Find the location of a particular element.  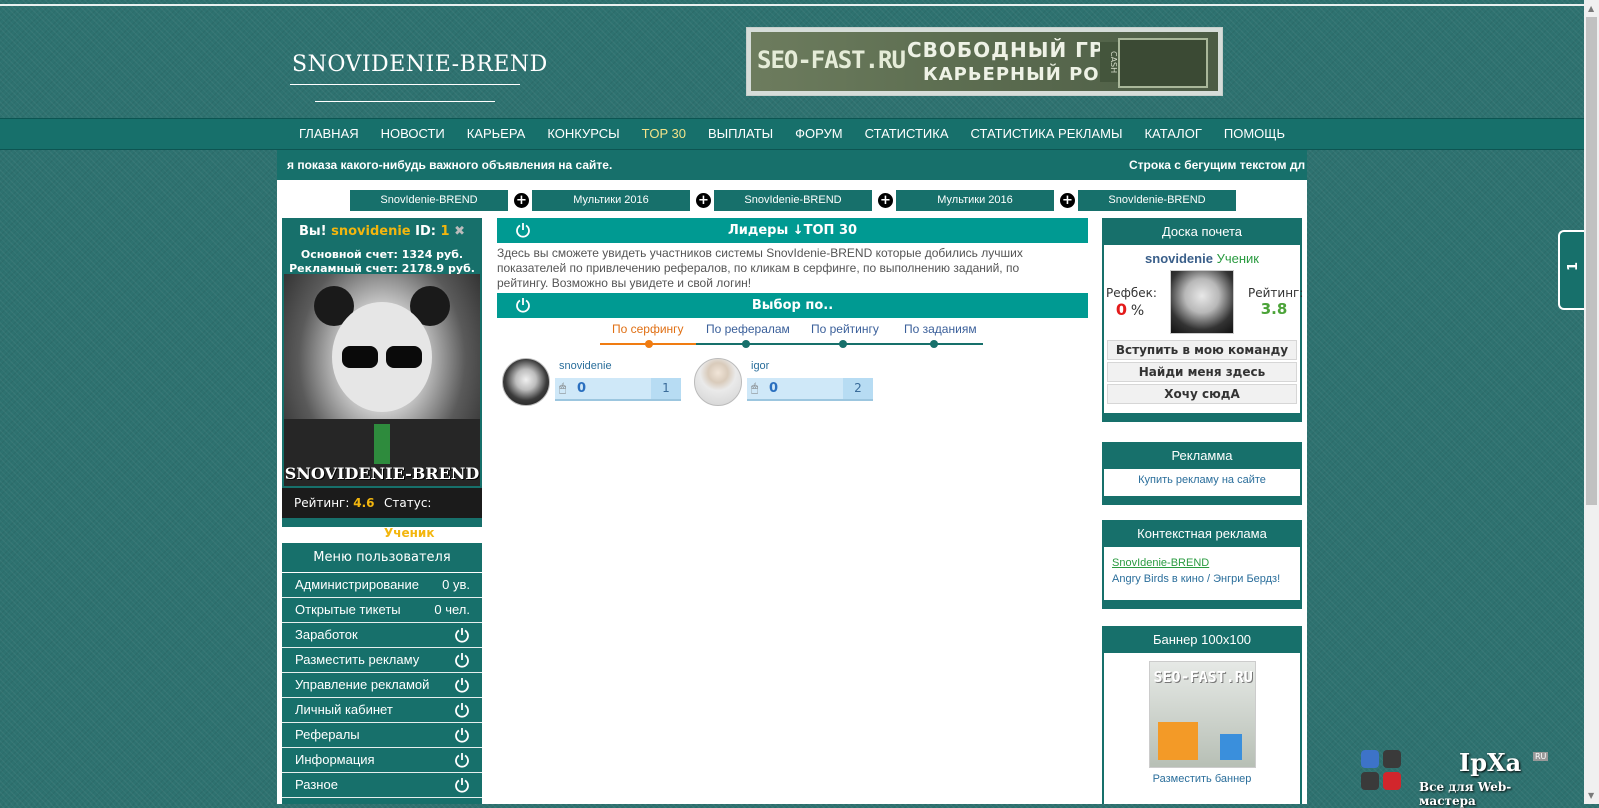

main-account: Основной счет: 1324 руб. is located at coordinates (382, 254).